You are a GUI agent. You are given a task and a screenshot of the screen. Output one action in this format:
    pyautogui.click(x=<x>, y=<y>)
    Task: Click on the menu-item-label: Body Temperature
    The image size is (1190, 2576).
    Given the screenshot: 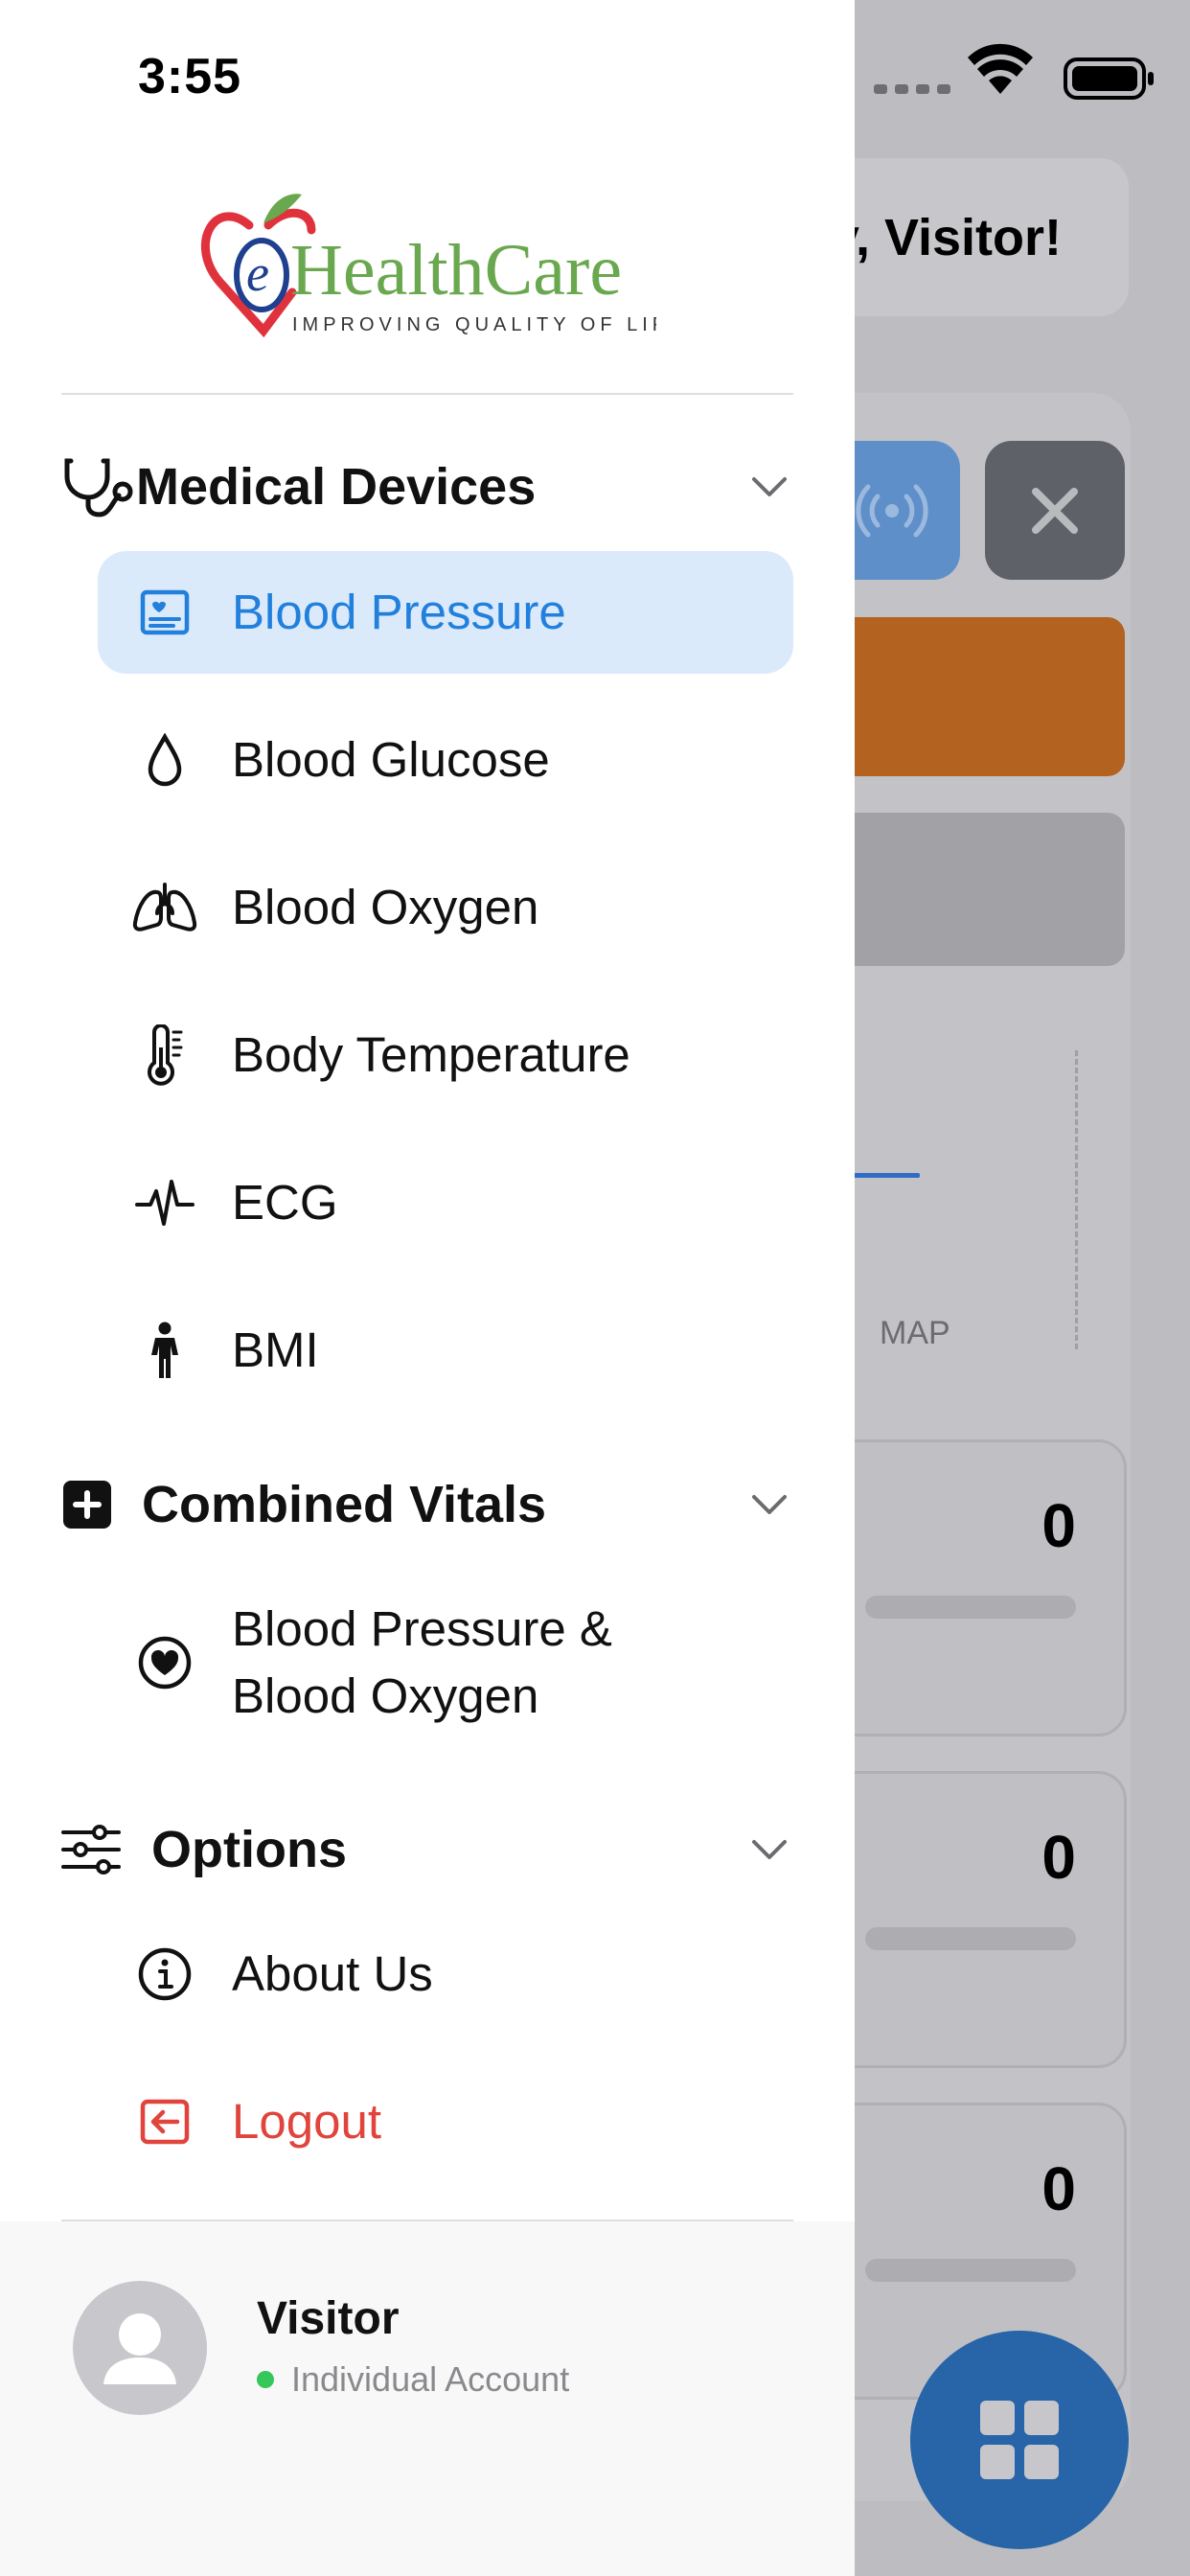 What is the action you would take?
    pyautogui.click(x=431, y=1054)
    